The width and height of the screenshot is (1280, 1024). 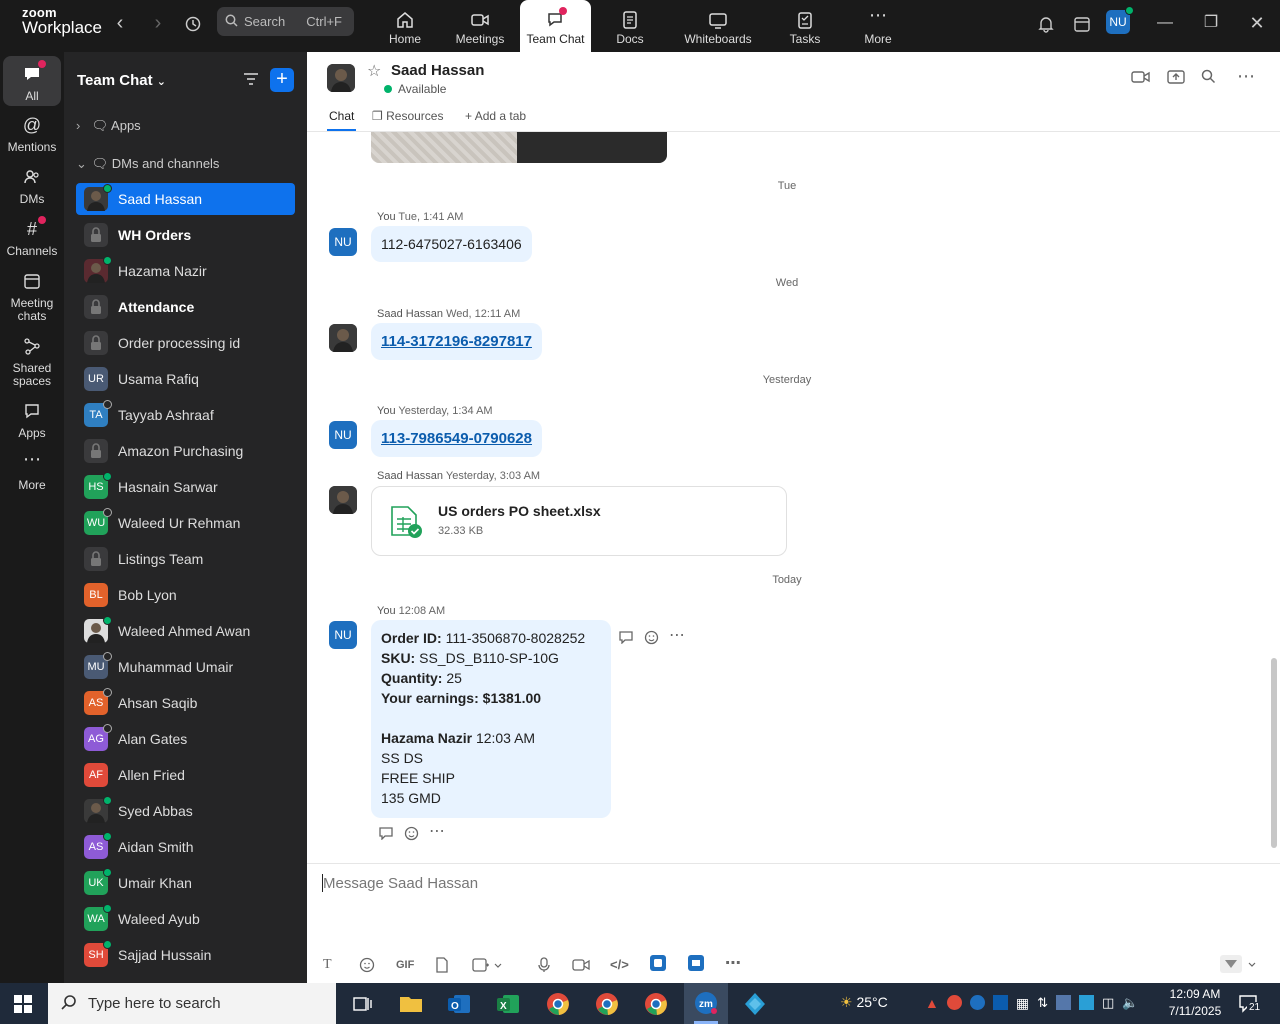 I want to click on emoji-icon, so click(x=651, y=640).